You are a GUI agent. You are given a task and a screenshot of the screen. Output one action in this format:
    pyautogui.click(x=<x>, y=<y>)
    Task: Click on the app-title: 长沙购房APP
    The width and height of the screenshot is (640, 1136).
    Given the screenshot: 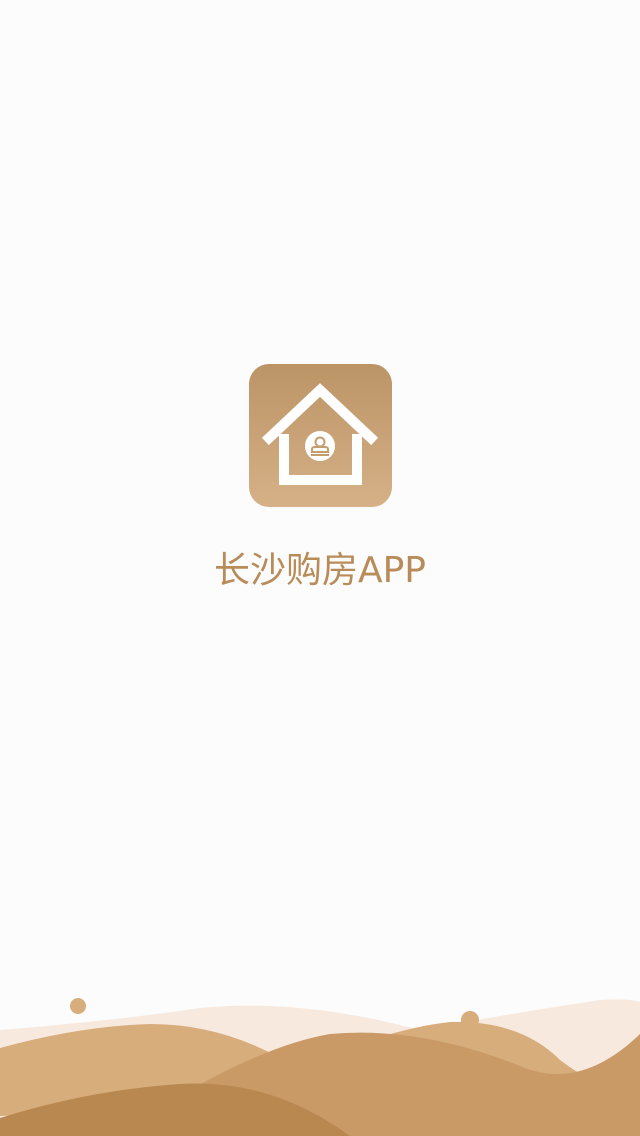 What is the action you would take?
    pyautogui.click(x=320, y=570)
    